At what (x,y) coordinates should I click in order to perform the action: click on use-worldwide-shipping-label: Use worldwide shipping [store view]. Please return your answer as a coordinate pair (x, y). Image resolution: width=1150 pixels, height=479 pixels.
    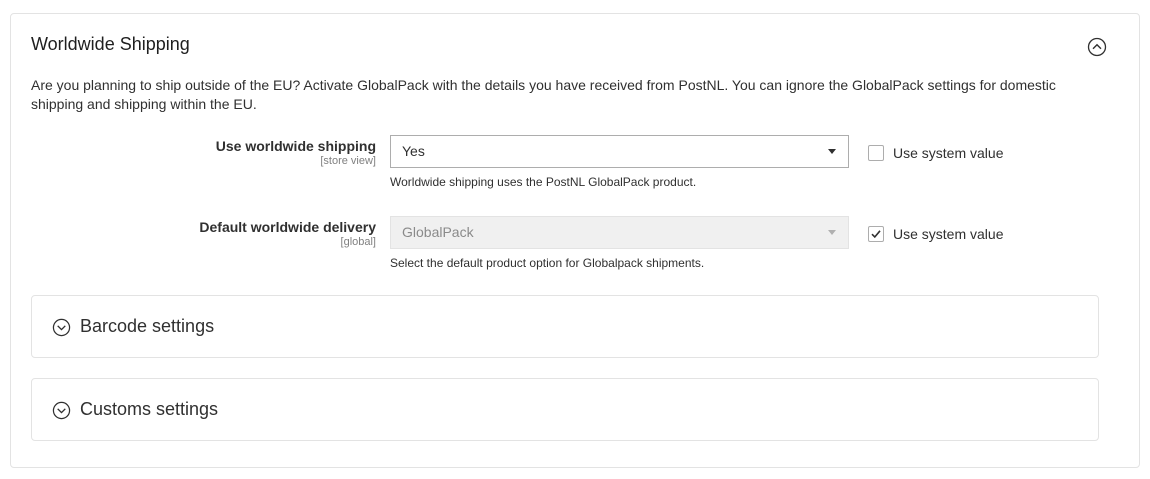
    Looking at the image, I should click on (203, 152).